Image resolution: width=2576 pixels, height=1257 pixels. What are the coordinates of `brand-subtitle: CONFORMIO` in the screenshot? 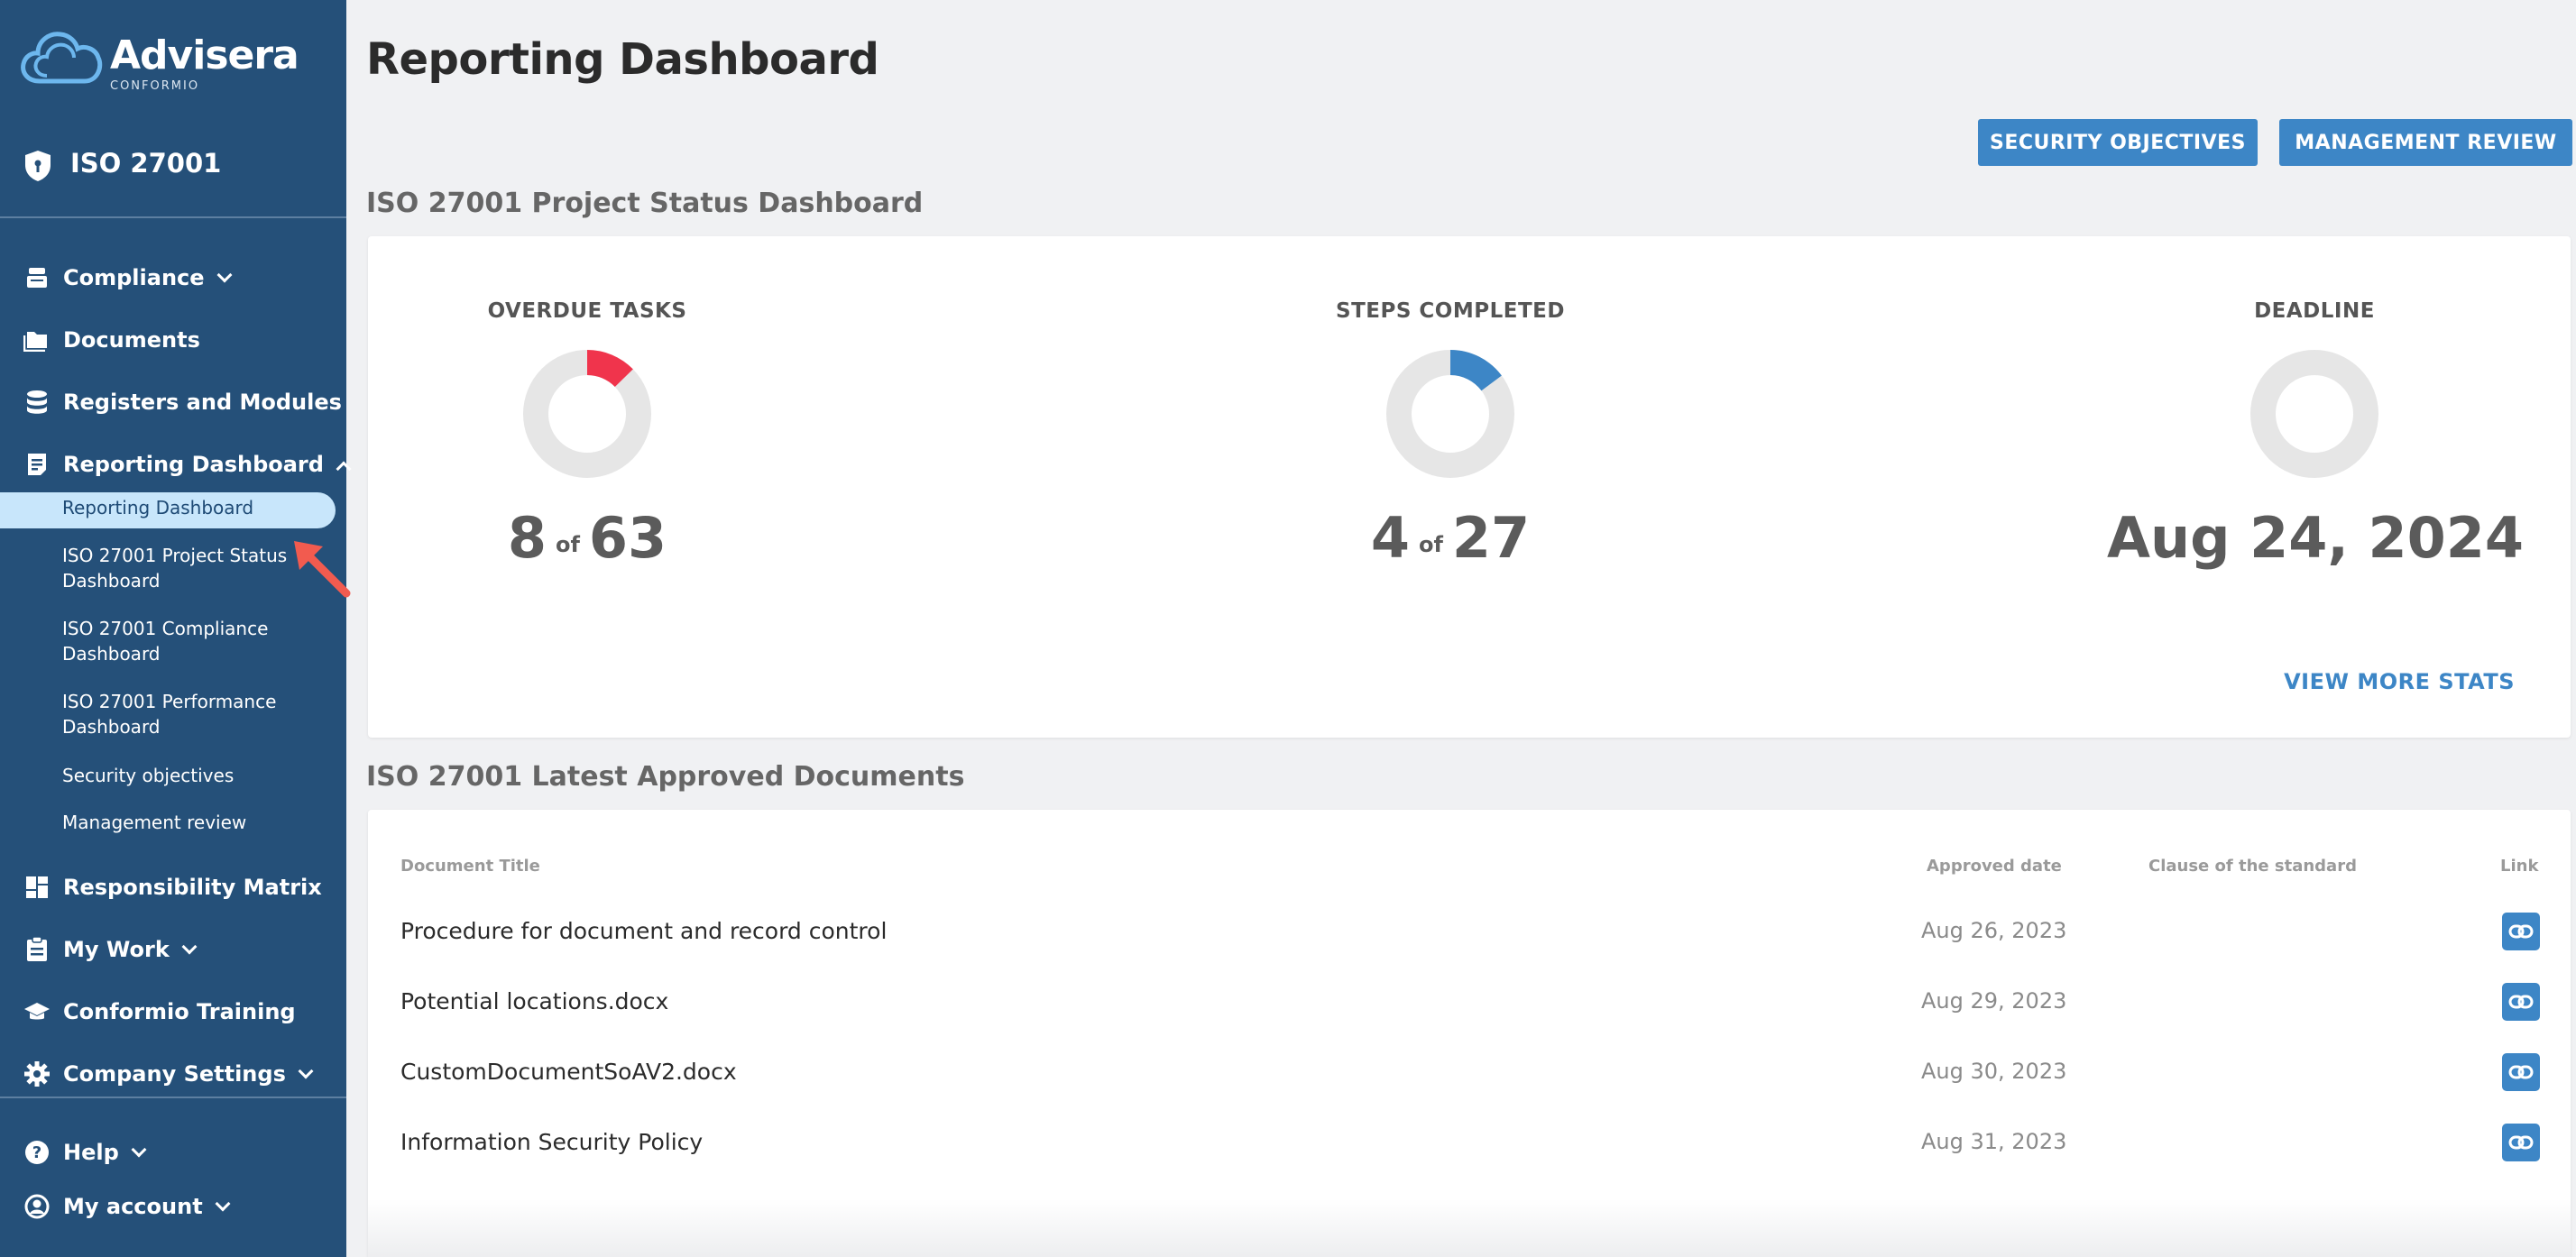 It's located at (155, 86).